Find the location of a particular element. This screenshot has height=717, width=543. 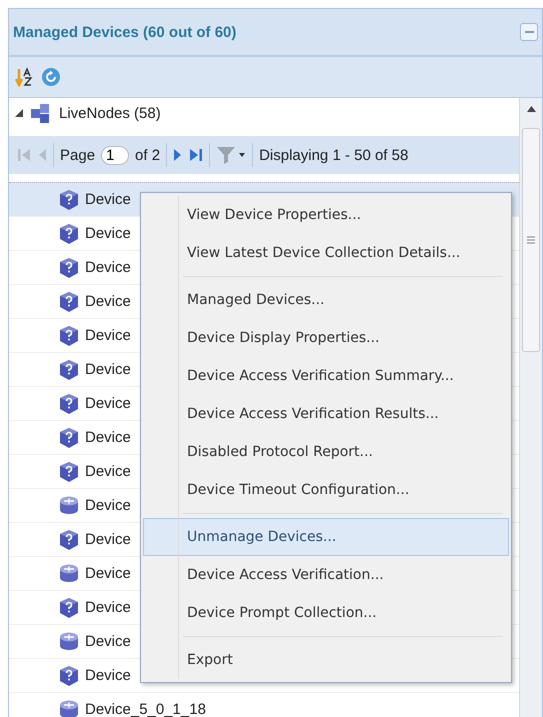

paging-status: Displaying 1 - 50 of 58 is located at coordinates (333, 155).